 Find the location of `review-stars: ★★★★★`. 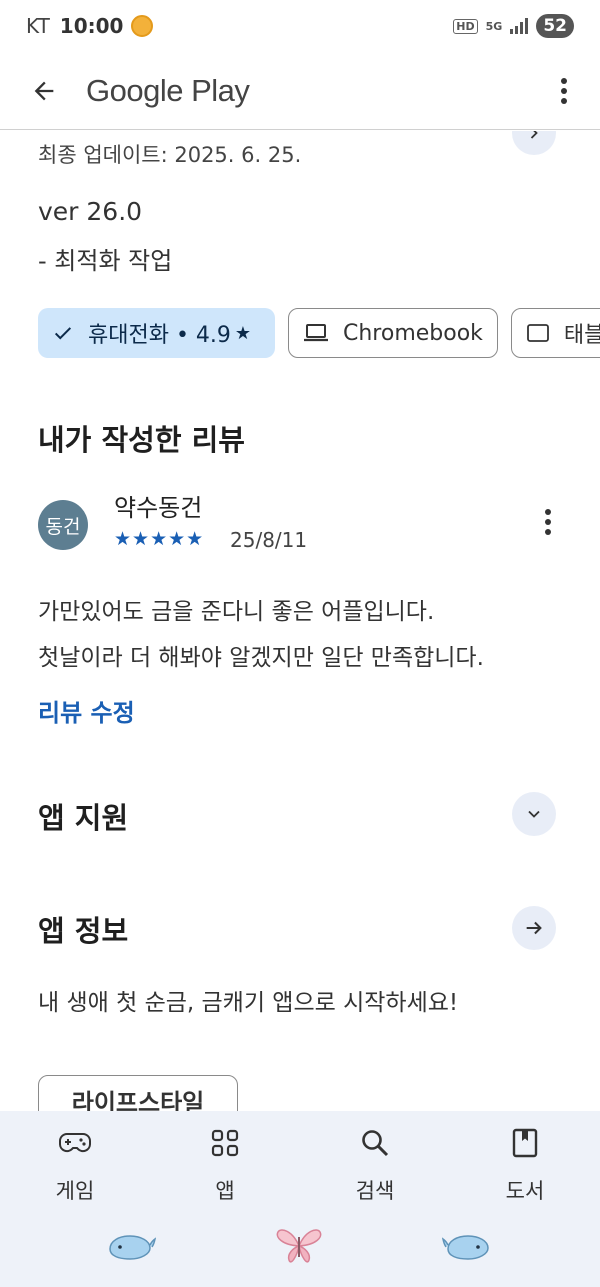

review-stars: ★★★★★ is located at coordinates (159, 539).